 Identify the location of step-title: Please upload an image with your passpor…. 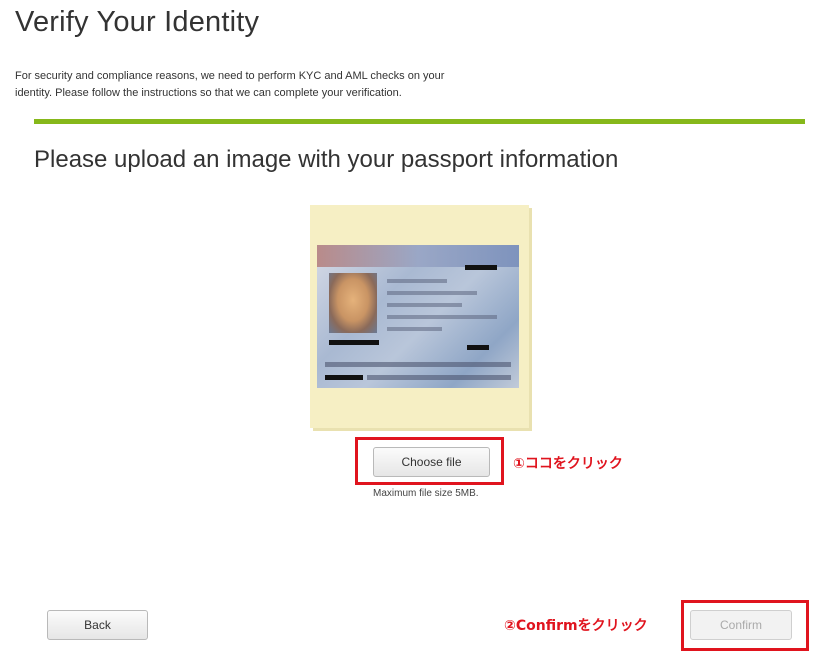
(326, 159).